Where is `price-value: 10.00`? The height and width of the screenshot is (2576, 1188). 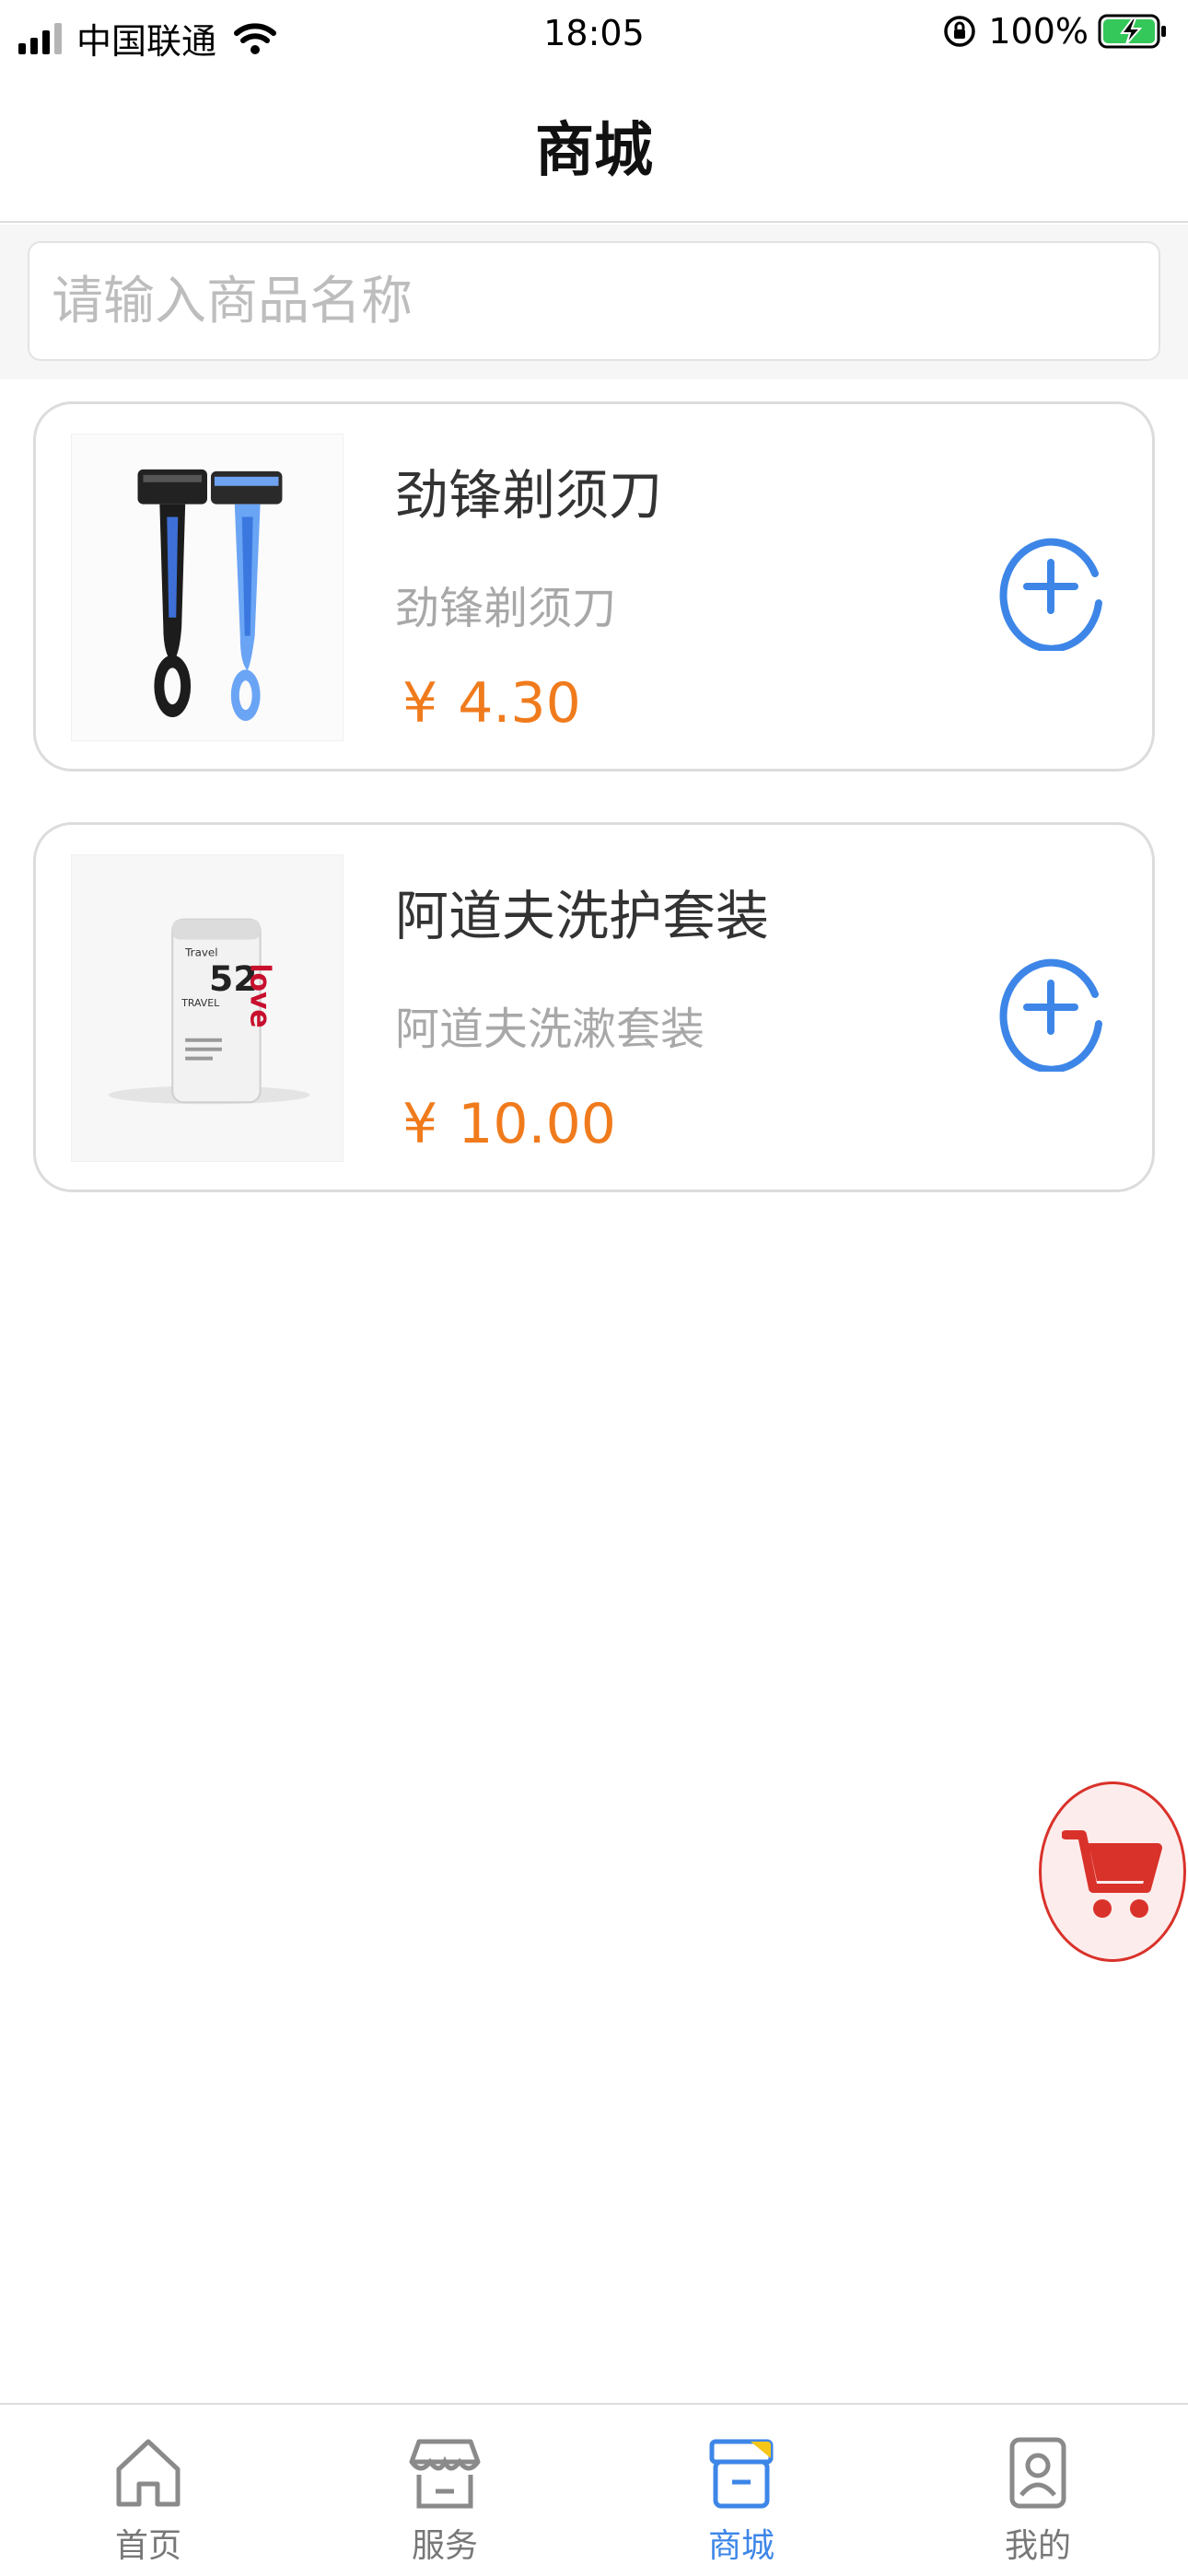
price-value: 10.00 is located at coordinates (537, 1124).